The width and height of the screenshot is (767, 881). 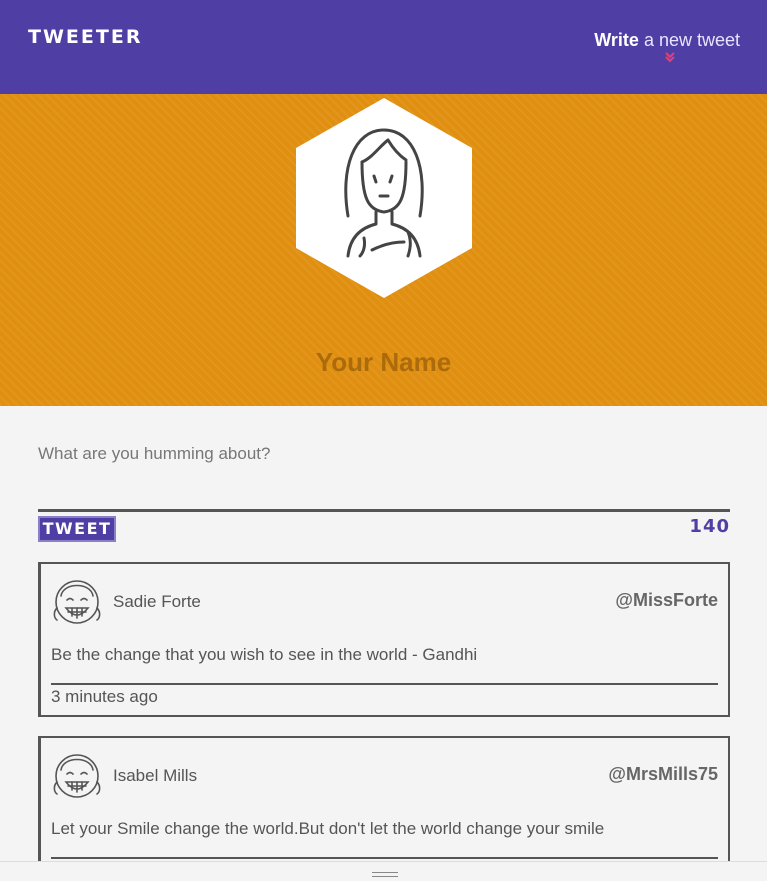 I want to click on write-link-rest: a new tweet, so click(x=691, y=40).